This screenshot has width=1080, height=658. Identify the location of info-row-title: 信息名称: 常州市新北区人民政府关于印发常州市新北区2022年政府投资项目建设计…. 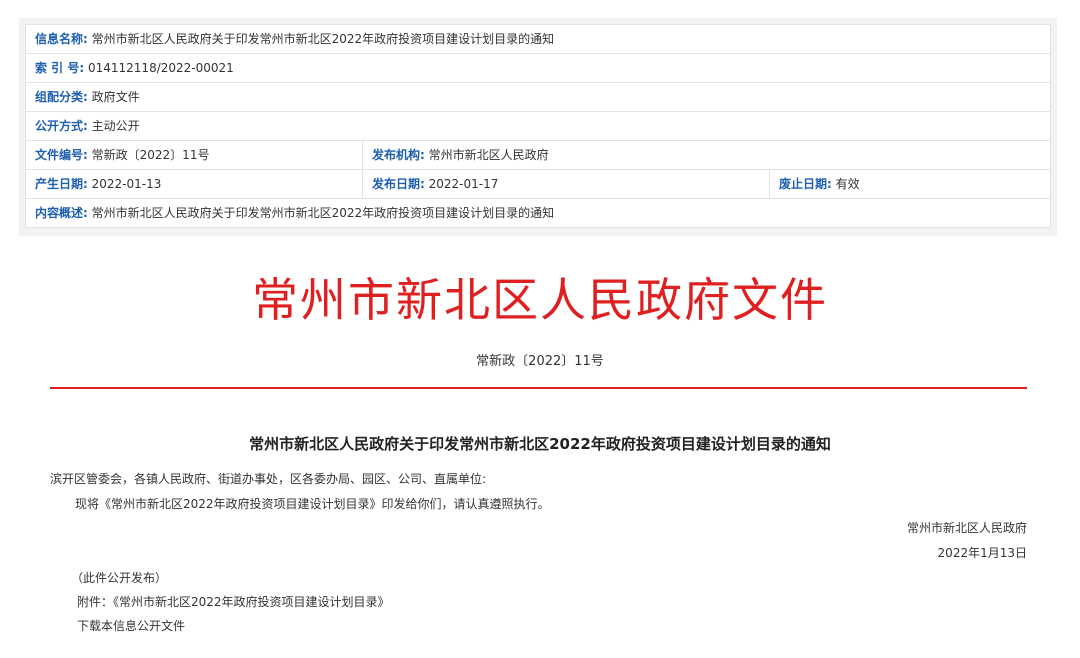
(538, 39).